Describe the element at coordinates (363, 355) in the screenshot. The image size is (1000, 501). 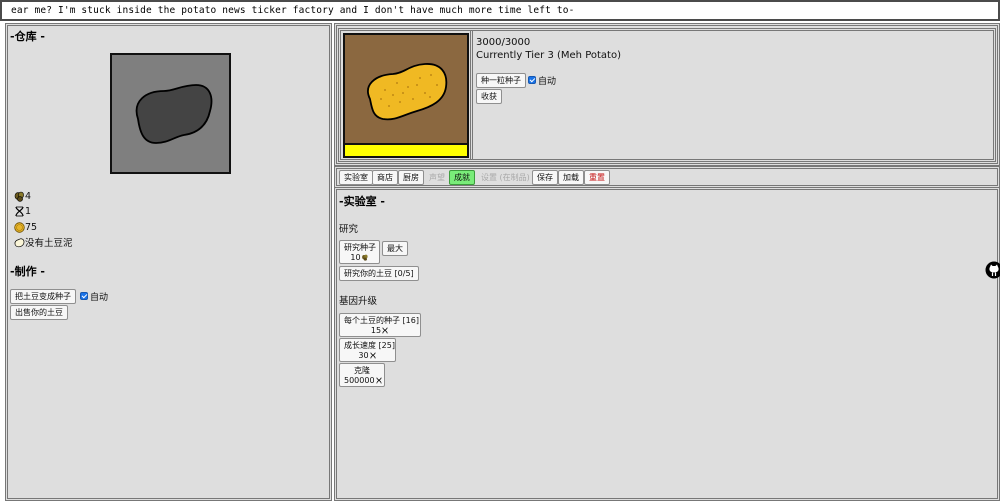
I see `growth-speed-cost: 30` at that location.